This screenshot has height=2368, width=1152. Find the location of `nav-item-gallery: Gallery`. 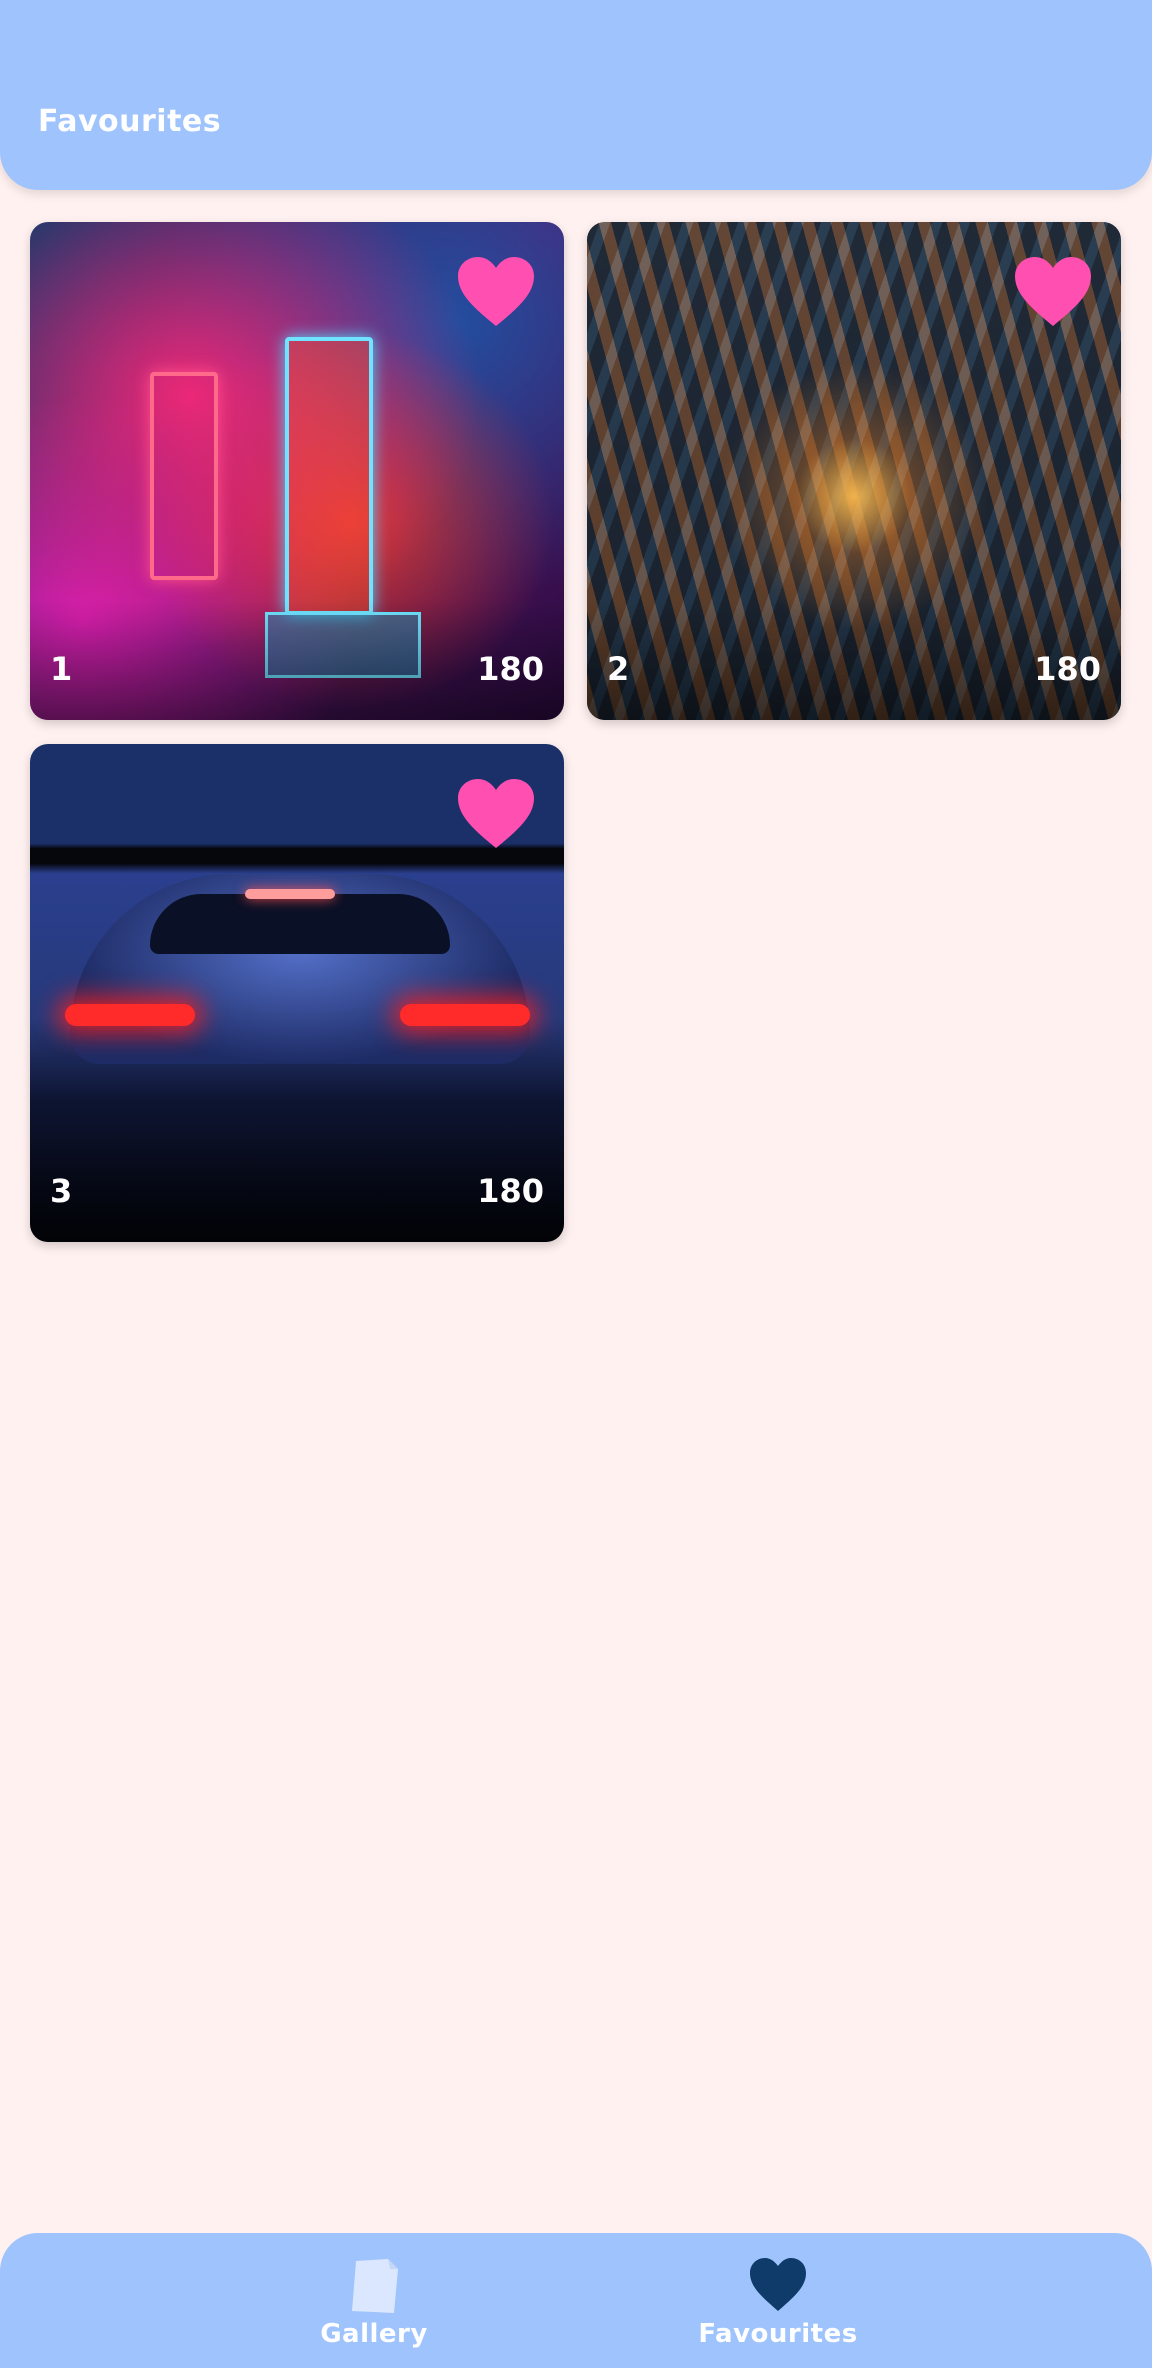

nav-item-gallery: Gallery is located at coordinates (374, 2300).